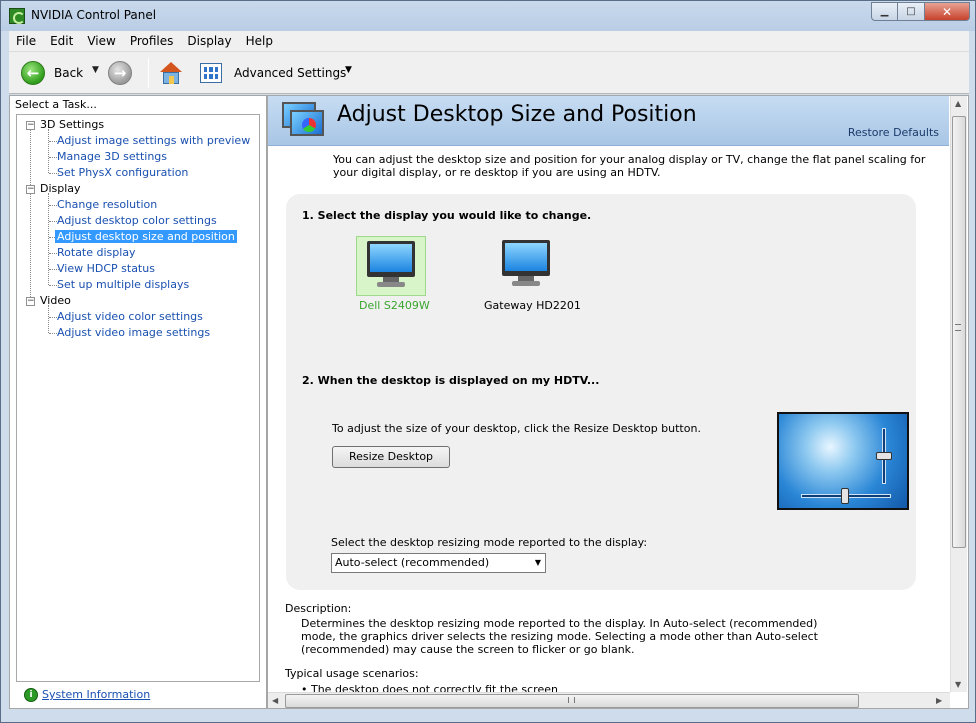 The image size is (976, 723). Describe the element at coordinates (538, 563) in the screenshot. I see `chevron-down-icon: ▼` at that location.